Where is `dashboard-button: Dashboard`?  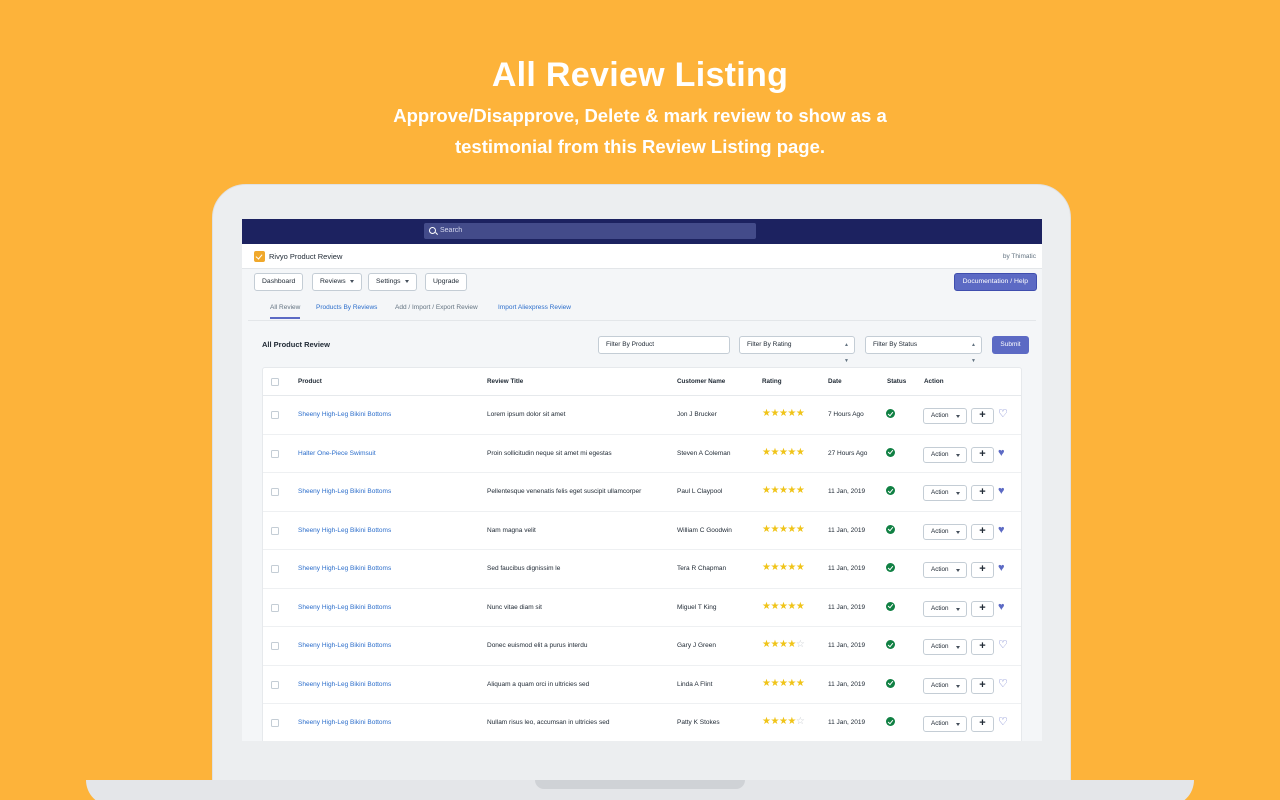 dashboard-button: Dashboard is located at coordinates (279, 282).